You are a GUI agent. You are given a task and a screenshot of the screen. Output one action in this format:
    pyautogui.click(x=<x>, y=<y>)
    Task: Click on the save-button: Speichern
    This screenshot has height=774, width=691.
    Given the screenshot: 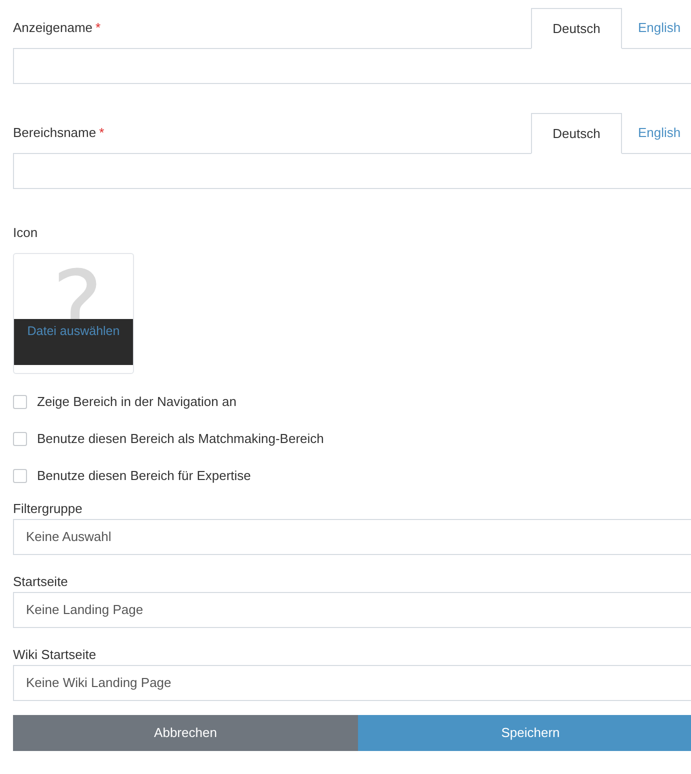 What is the action you would take?
    pyautogui.click(x=524, y=732)
    